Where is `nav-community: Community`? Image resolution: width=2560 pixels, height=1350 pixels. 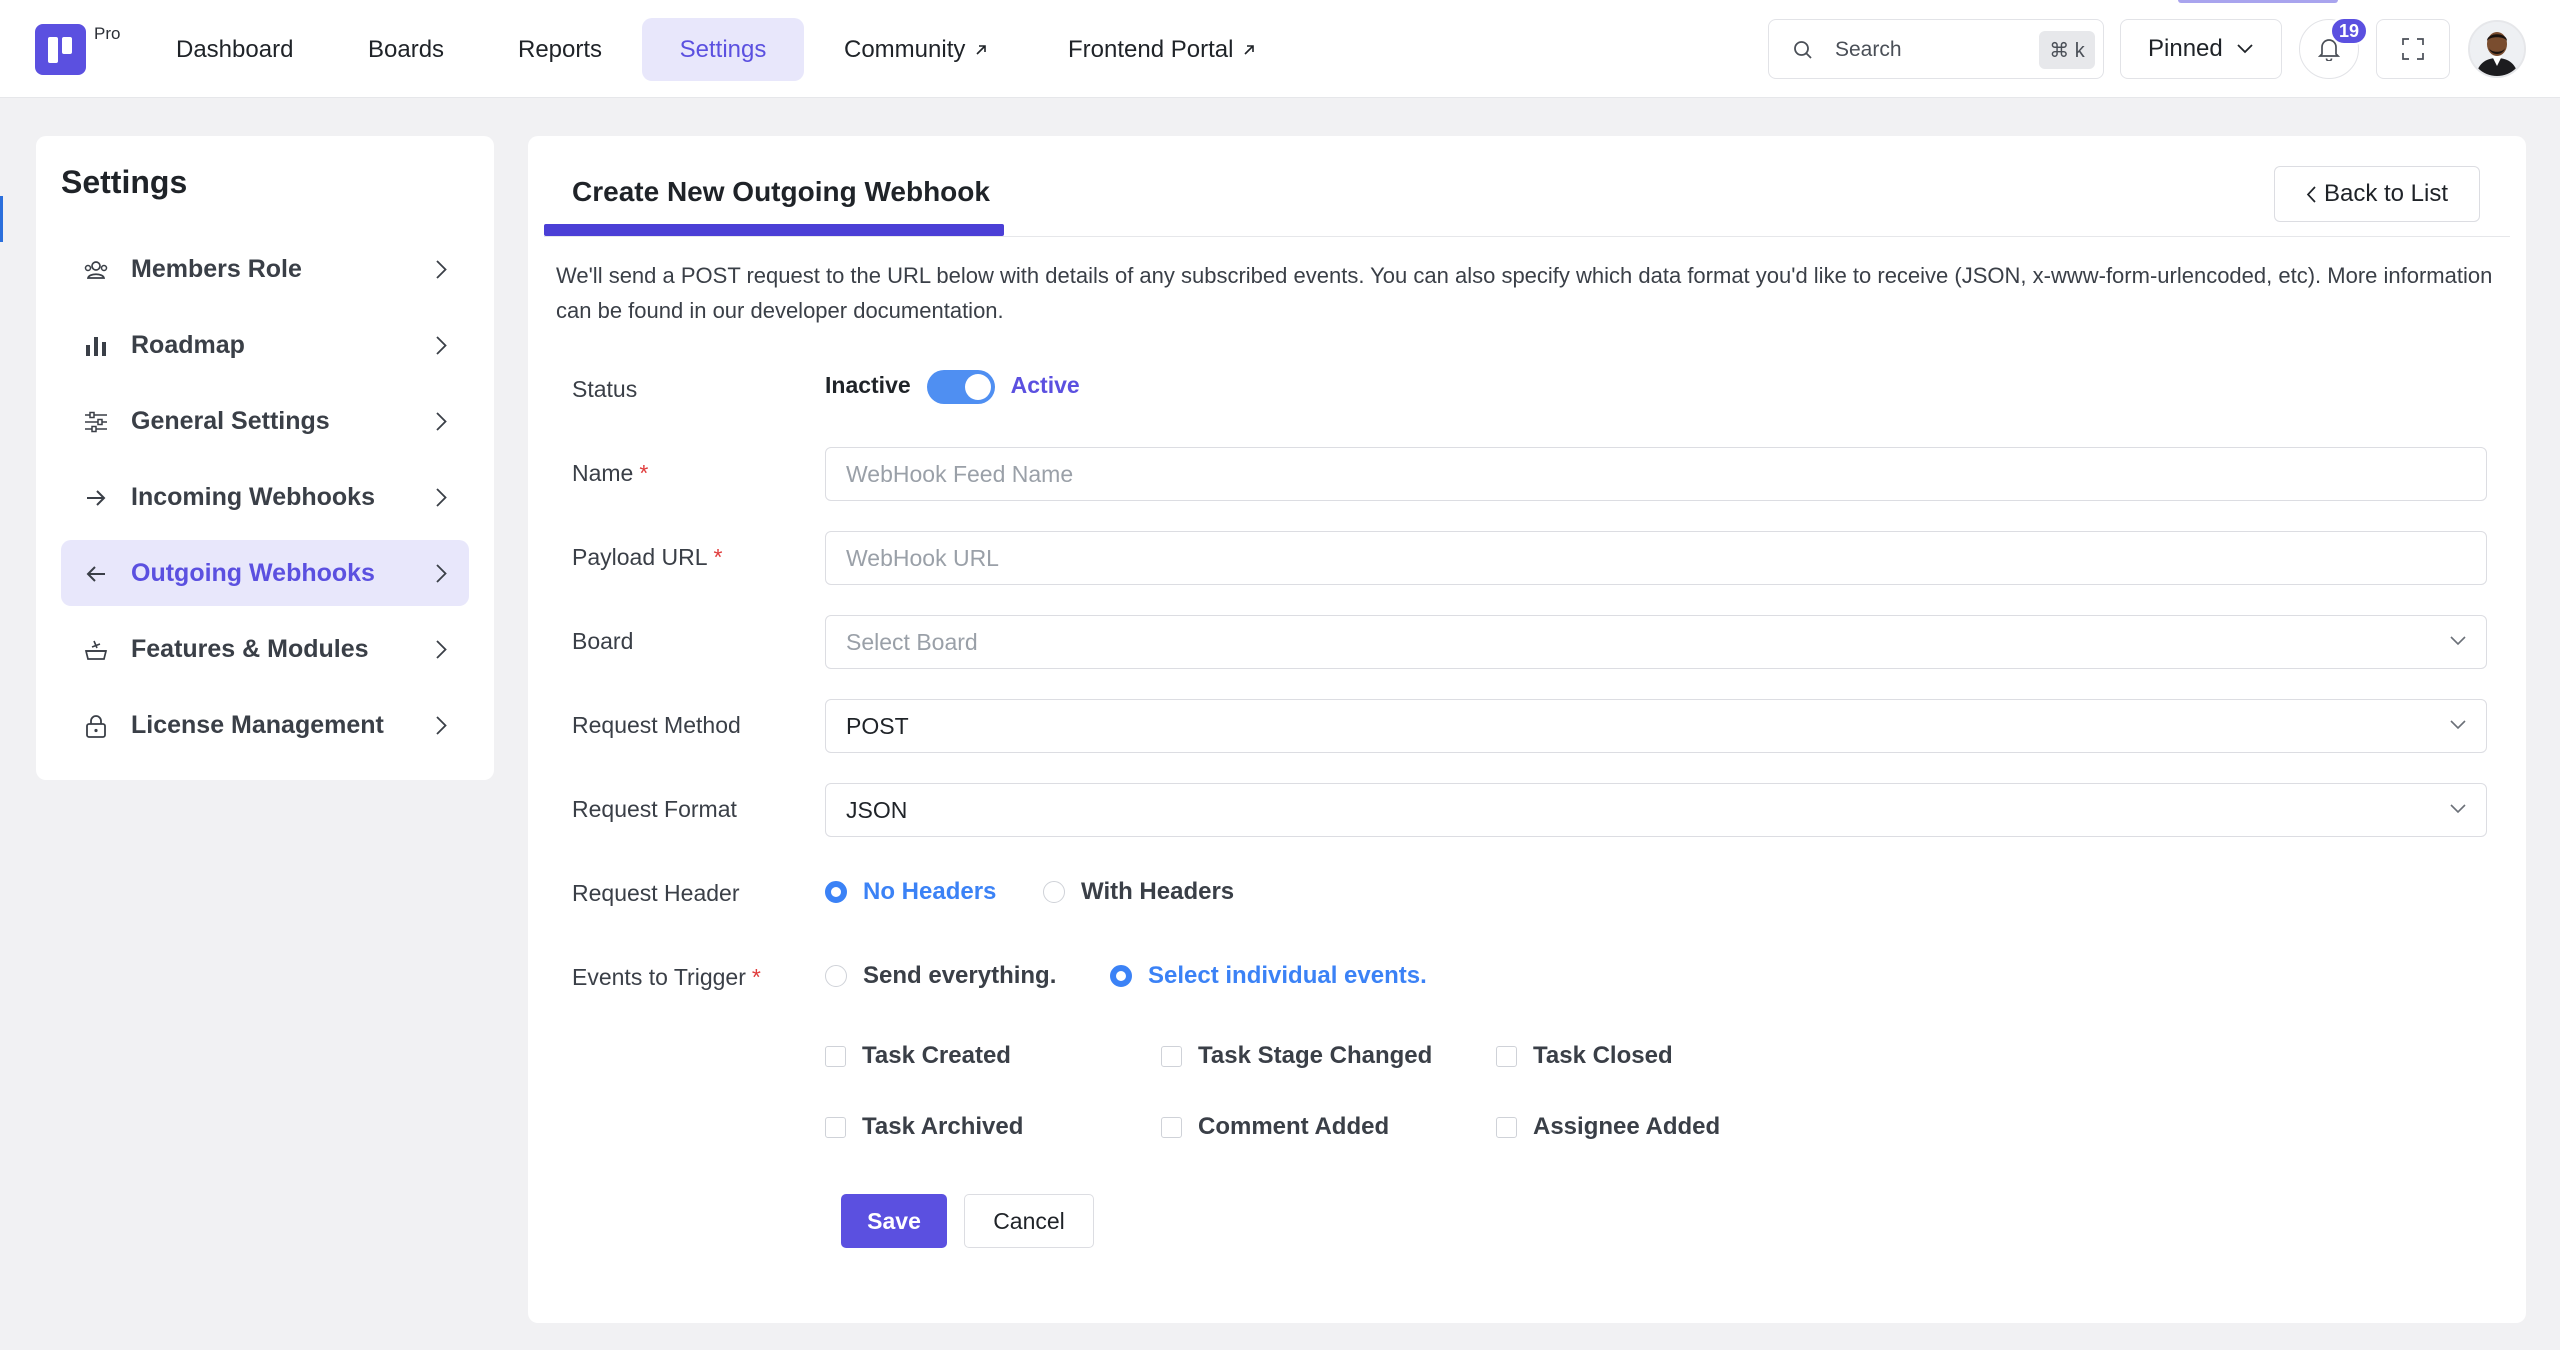
nav-community: Community is located at coordinates (916, 49).